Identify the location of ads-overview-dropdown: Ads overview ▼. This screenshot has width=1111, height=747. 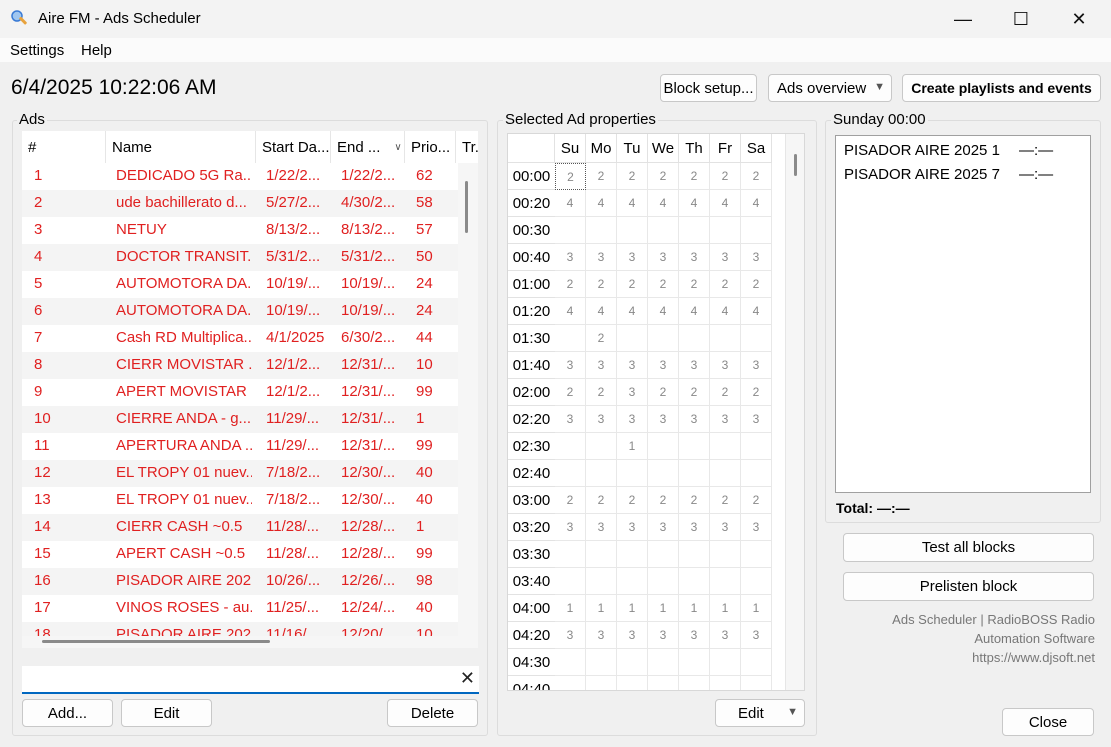
(830, 88).